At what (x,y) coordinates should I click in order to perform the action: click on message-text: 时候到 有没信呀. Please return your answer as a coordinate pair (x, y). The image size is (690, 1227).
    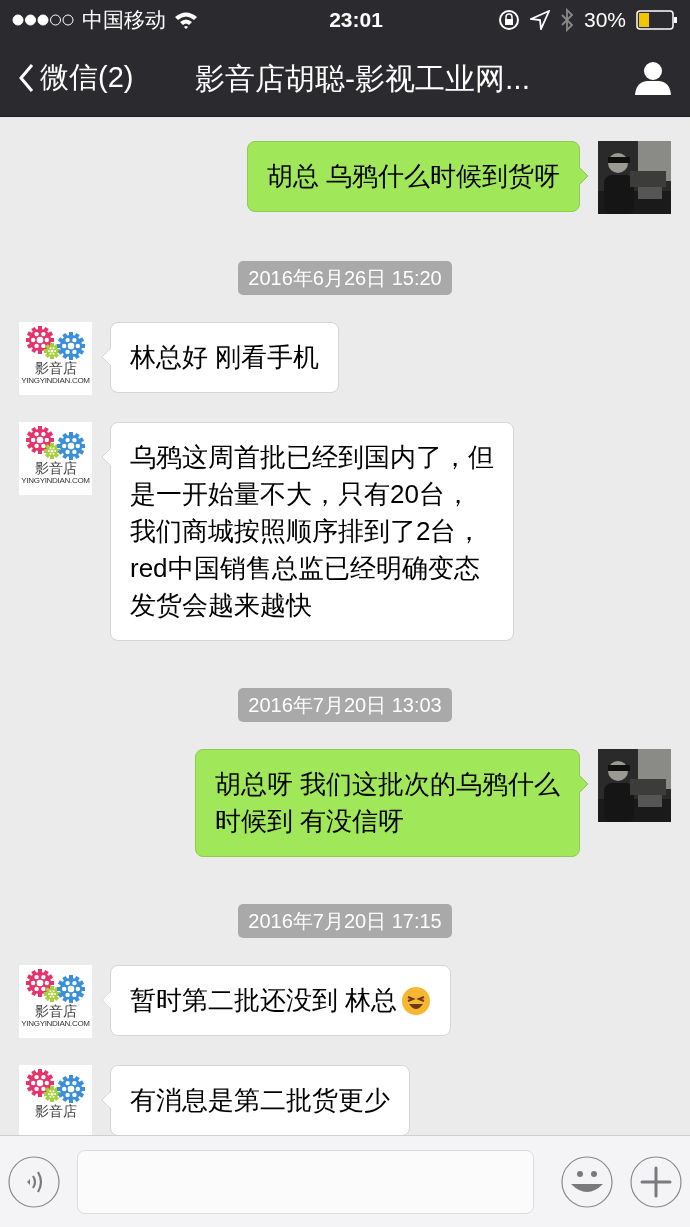
    Looking at the image, I should click on (309, 821).